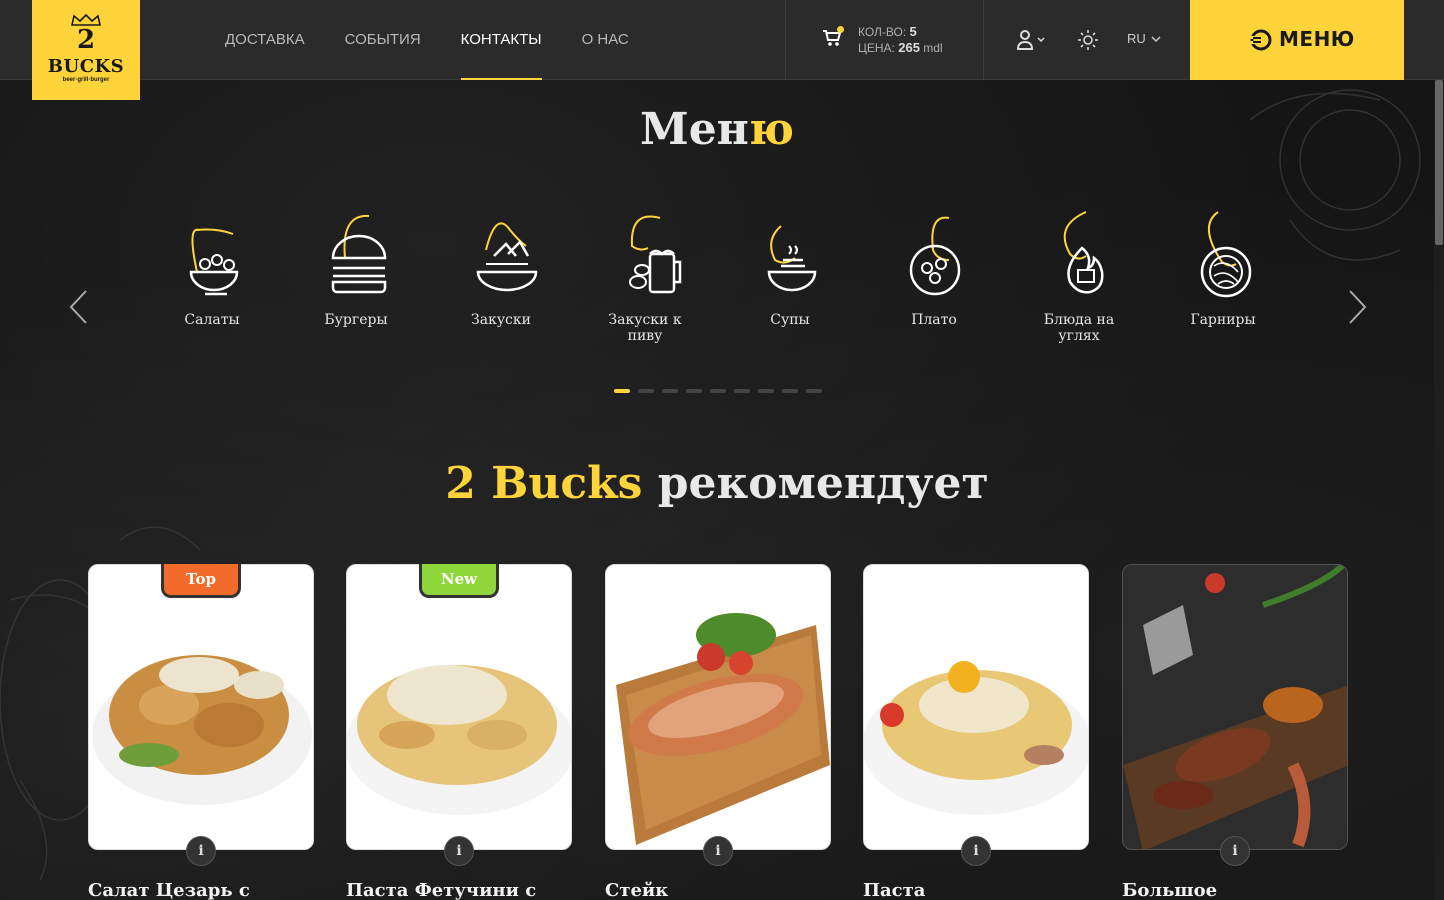 The height and width of the screenshot is (900, 1444). I want to click on recommendations-title: 2 Bucks рекомендует, so click(717, 483).